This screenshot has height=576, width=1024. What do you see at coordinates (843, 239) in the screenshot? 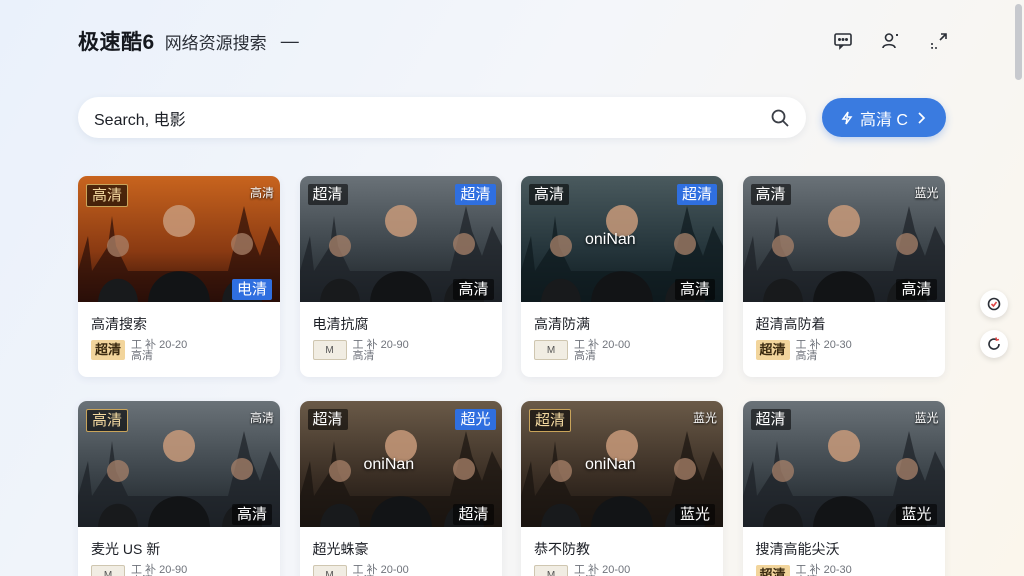
I see `card-thumbnail: 高清 蓝光 高清` at bounding box center [843, 239].